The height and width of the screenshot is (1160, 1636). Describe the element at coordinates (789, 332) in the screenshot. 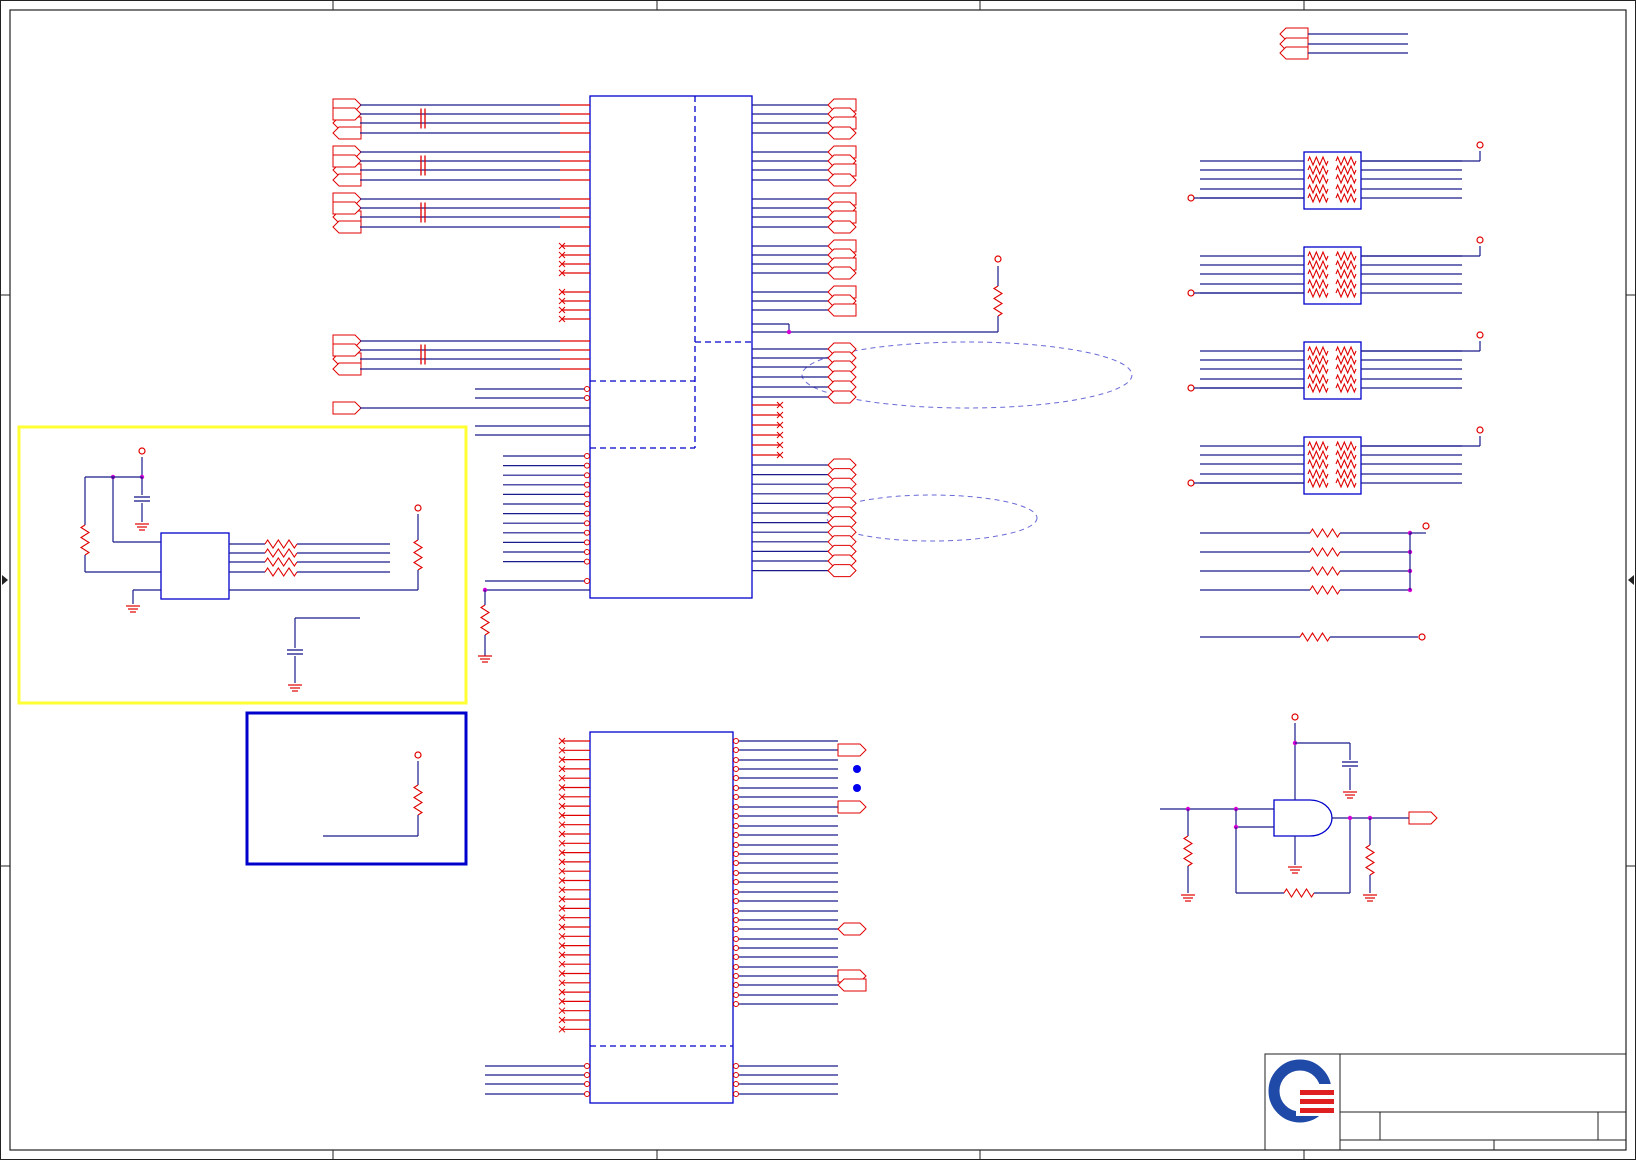

I see `junction-dot` at that location.